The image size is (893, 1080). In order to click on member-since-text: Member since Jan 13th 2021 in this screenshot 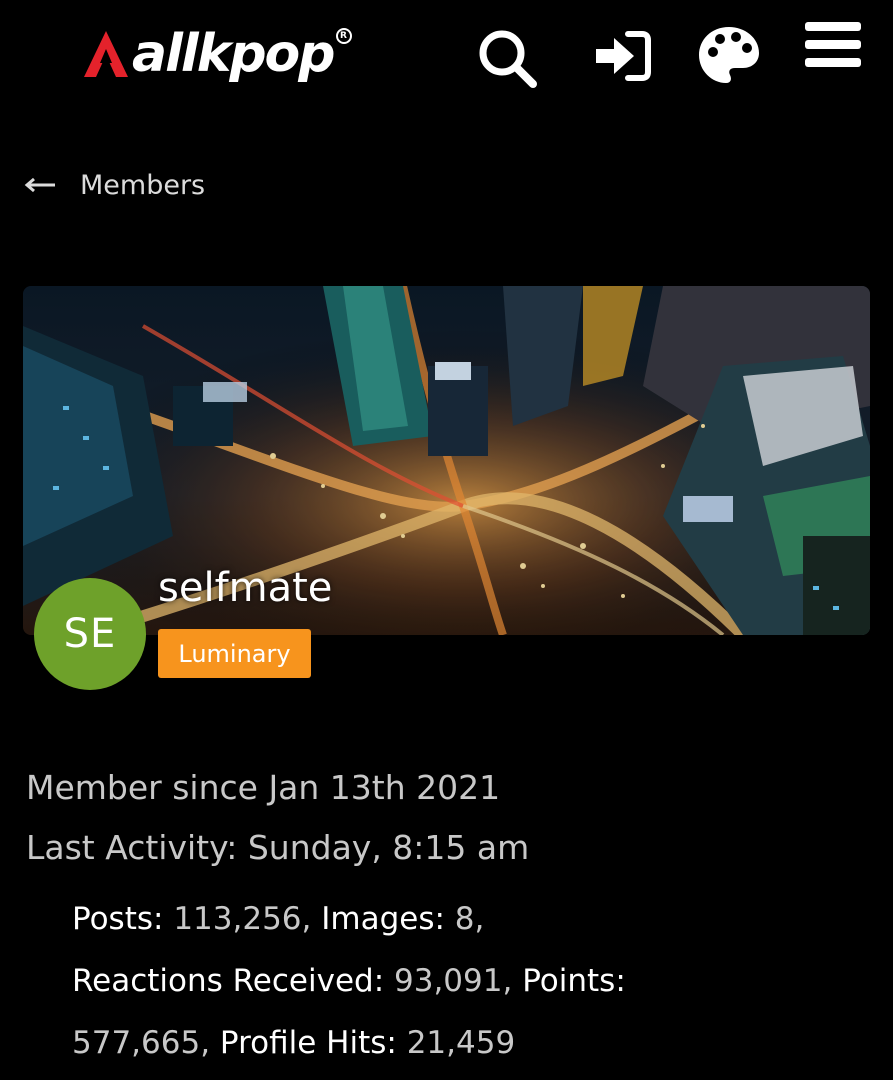, I will do `click(263, 787)`.